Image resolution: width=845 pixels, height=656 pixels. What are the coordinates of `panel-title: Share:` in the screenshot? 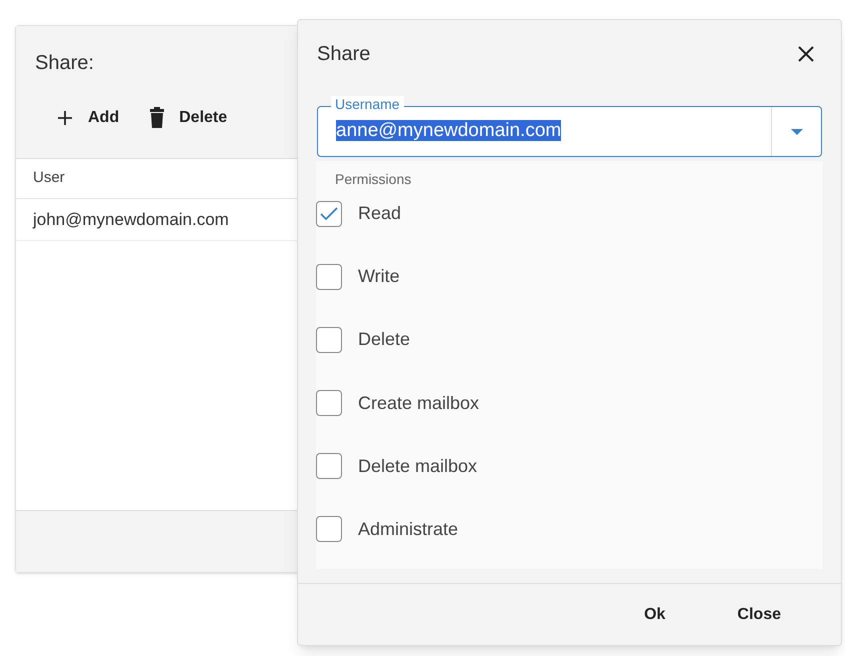 It's located at (64, 63).